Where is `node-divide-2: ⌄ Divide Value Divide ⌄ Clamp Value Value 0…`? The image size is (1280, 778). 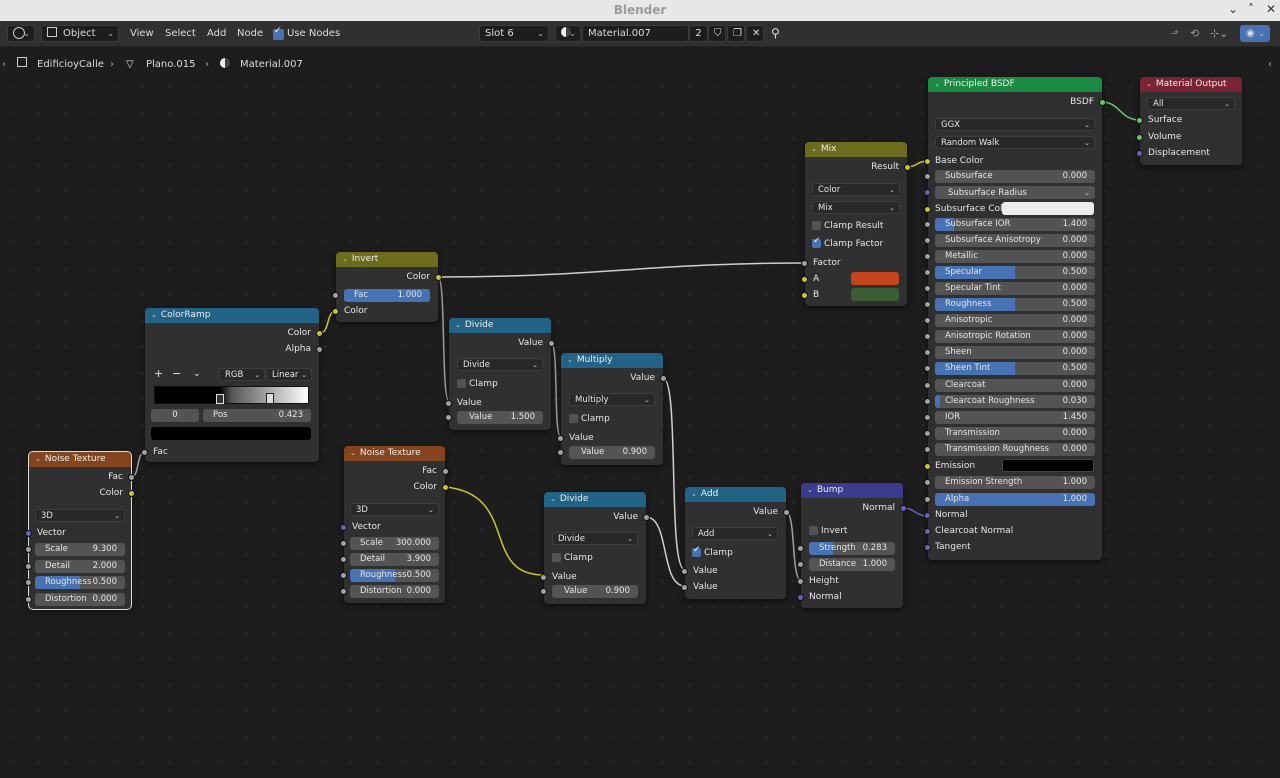
node-divide-2: ⌄ Divide Value Divide ⌄ Clamp Value Value 0… is located at coordinates (595, 548).